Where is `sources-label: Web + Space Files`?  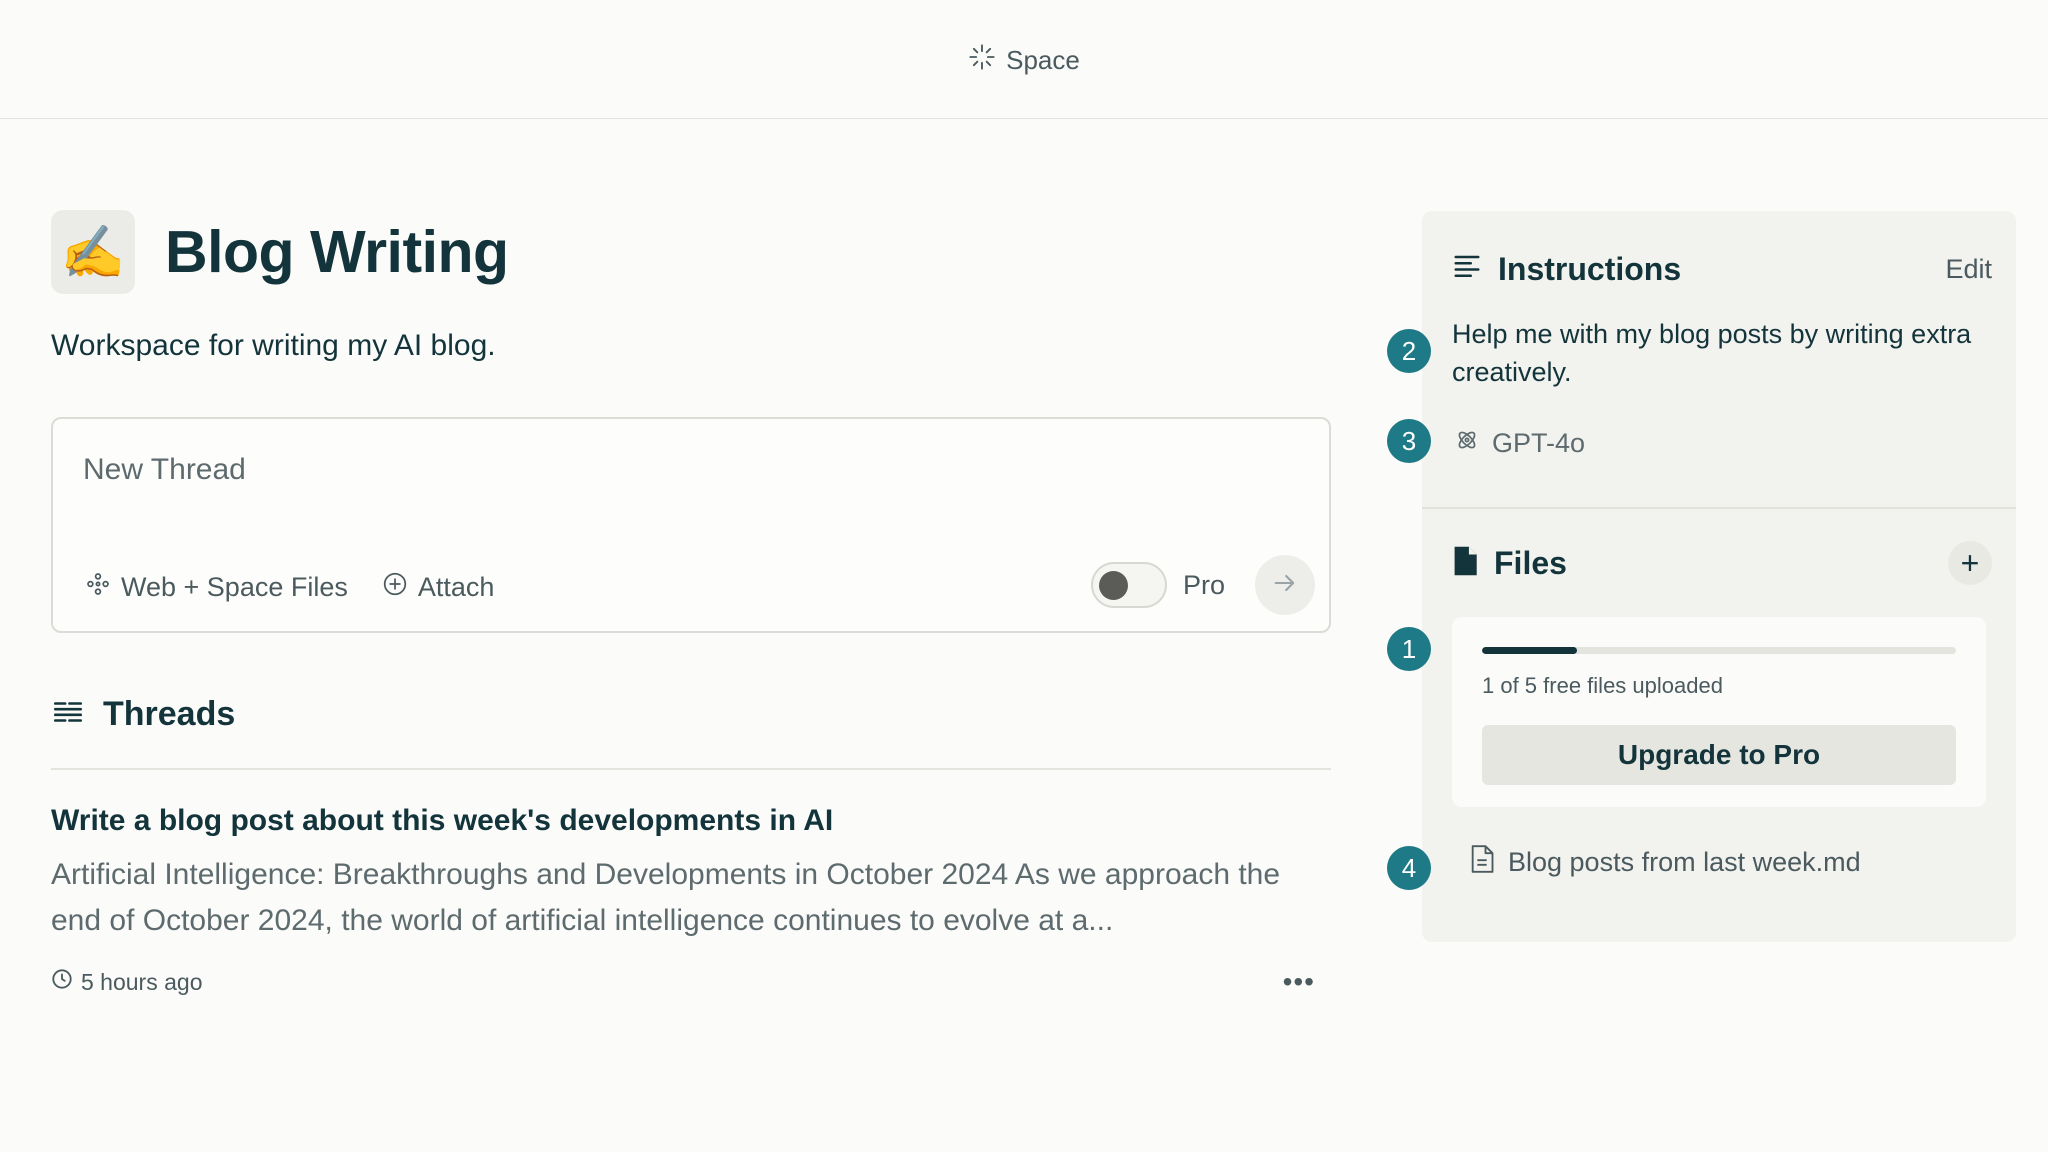
sources-label: Web + Space Files is located at coordinates (234, 587).